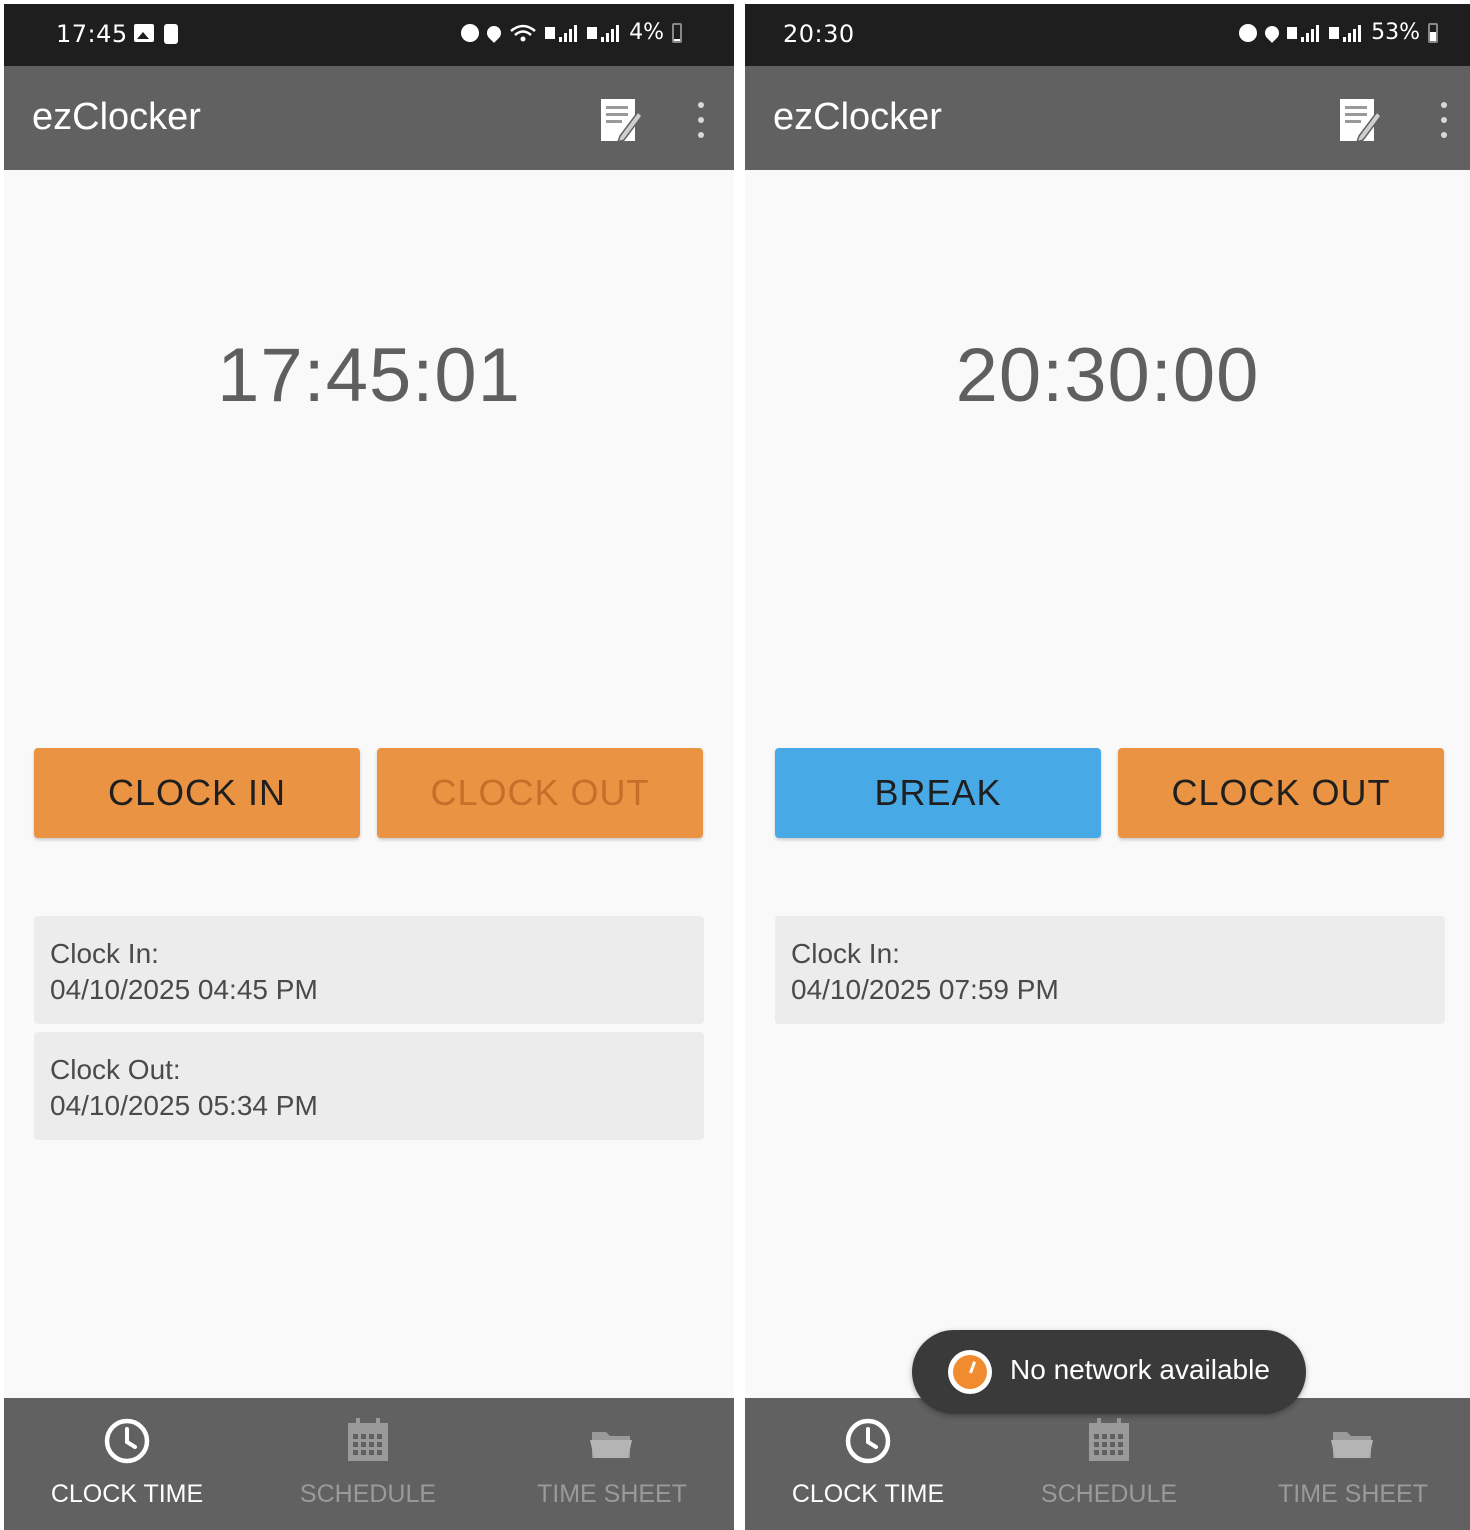 This screenshot has height=1530, width=1470. I want to click on status-bar: 20:30 53%, so click(1107, 35).